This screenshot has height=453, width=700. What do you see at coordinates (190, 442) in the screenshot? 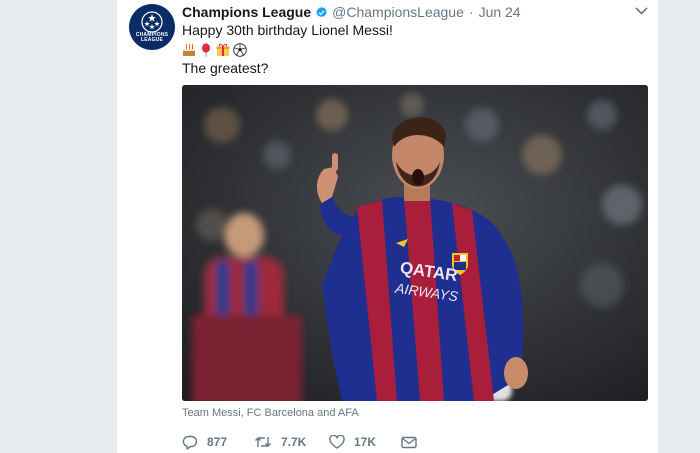
I see `reply-icon` at bounding box center [190, 442].